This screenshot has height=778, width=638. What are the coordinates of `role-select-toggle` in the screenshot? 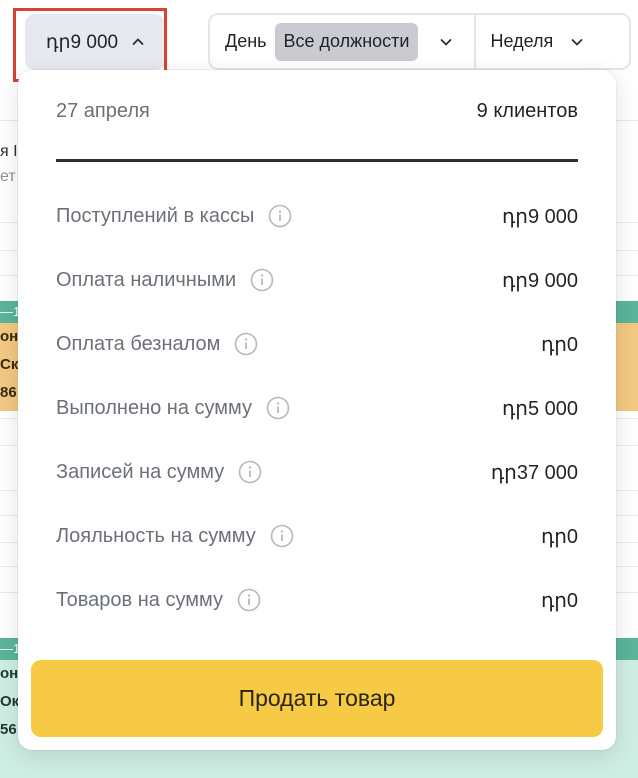 It's located at (446, 41).